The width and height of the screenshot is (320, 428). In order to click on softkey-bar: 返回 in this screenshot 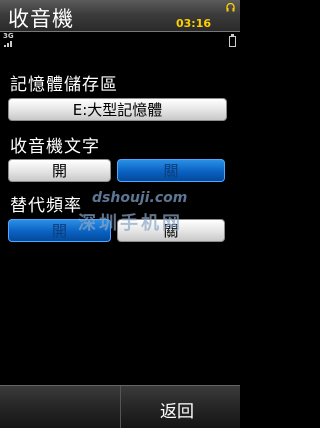, I will do `click(120, 406)`.